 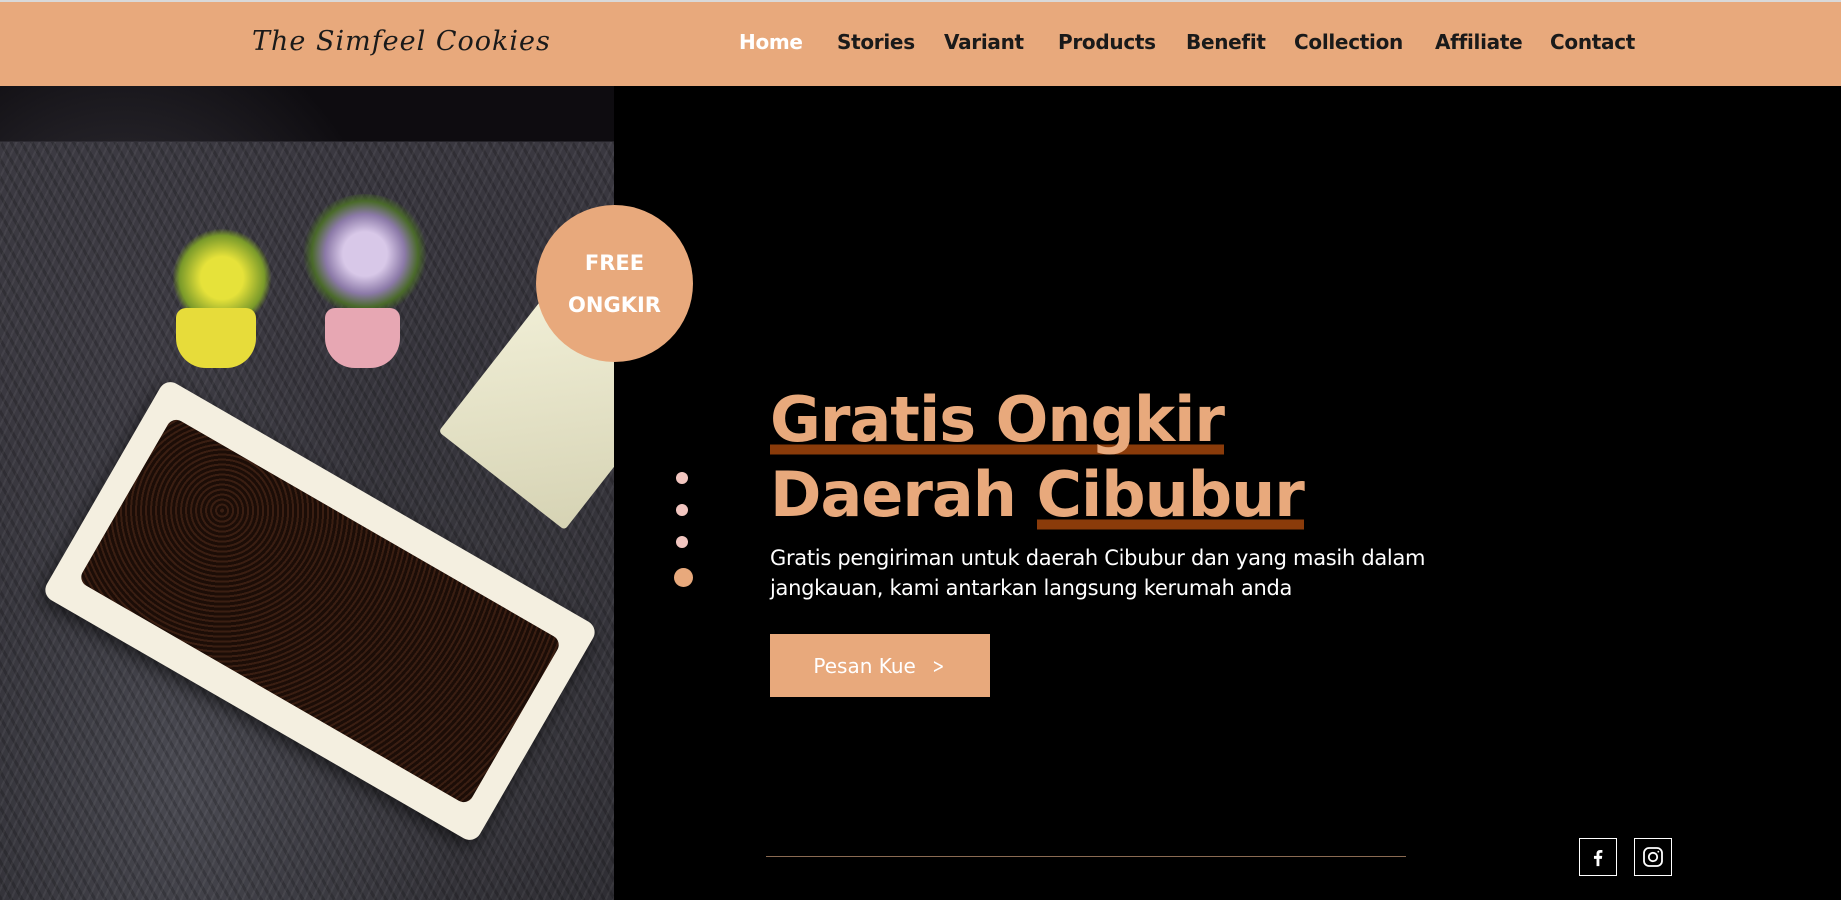 What do you see at coordinates (1226, 42) in the screenshot?
I see `nav-item-benefit: Benefit` at bounding box center [1226, 42].